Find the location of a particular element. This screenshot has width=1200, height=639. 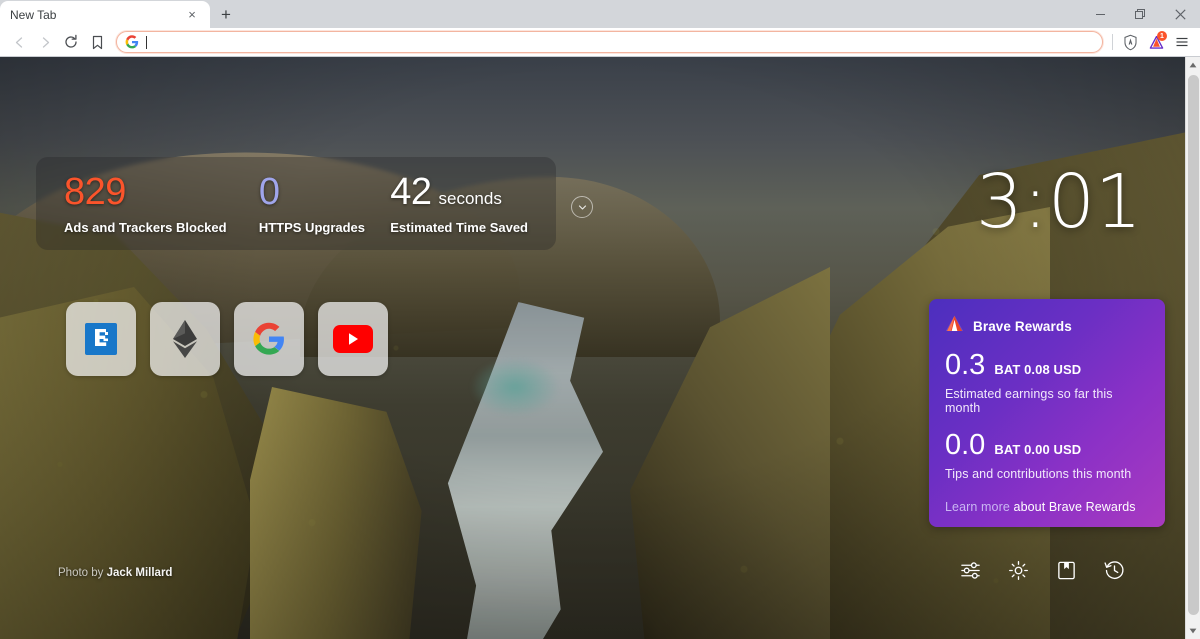

new-tab-button: + is located at coordinates (226, 14).